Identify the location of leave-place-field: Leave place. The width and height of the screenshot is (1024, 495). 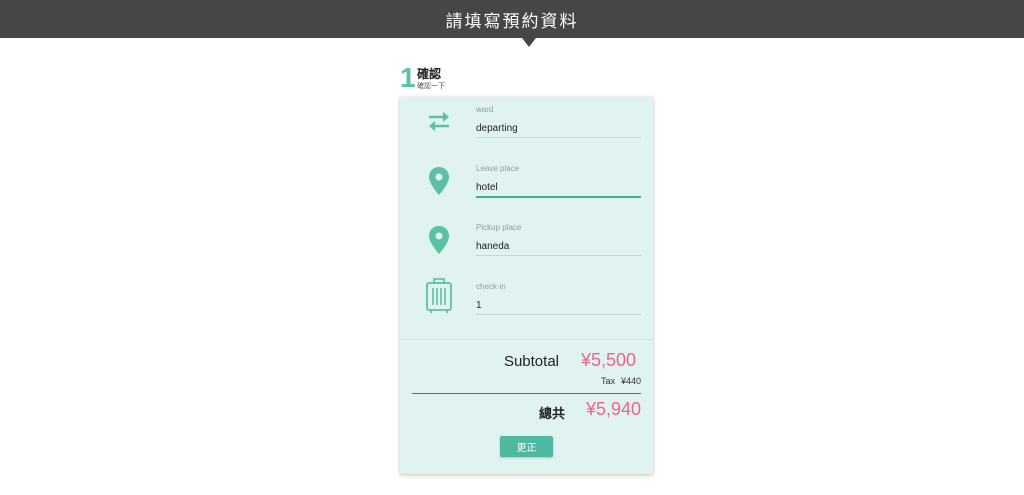
(526, 185).